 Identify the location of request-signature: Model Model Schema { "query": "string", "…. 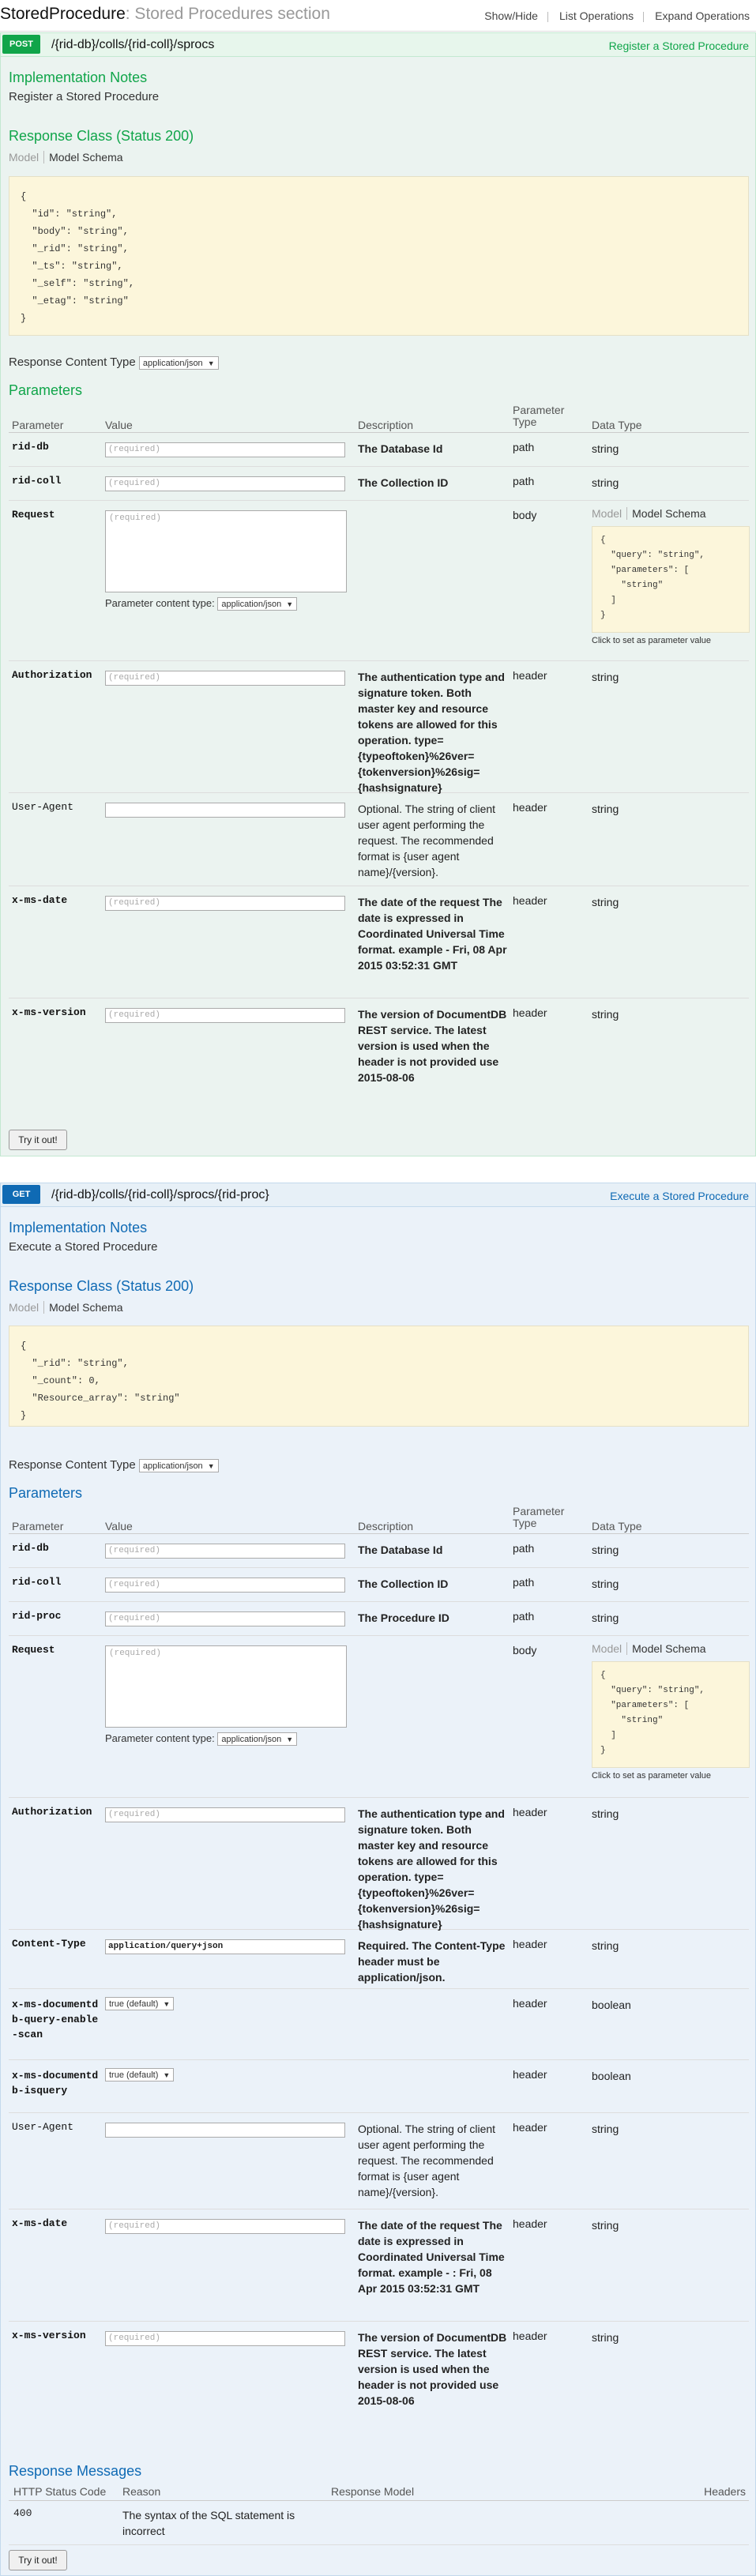
(673, 1712).